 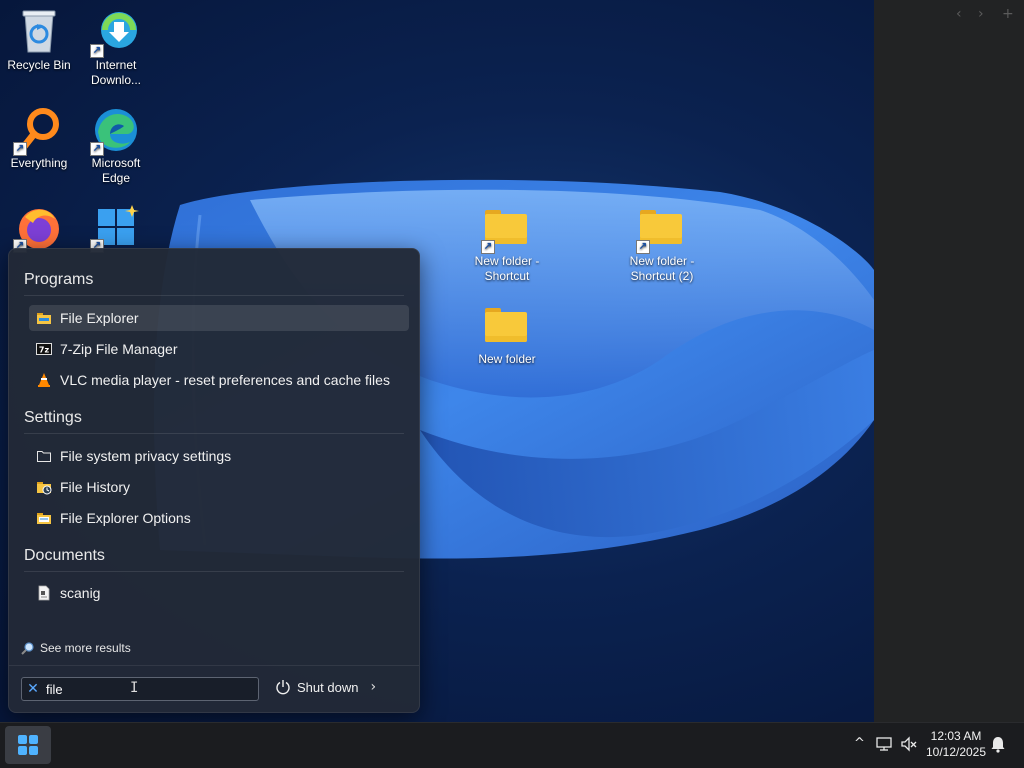 I want to click on network-icon, so click(x=884, y=746).